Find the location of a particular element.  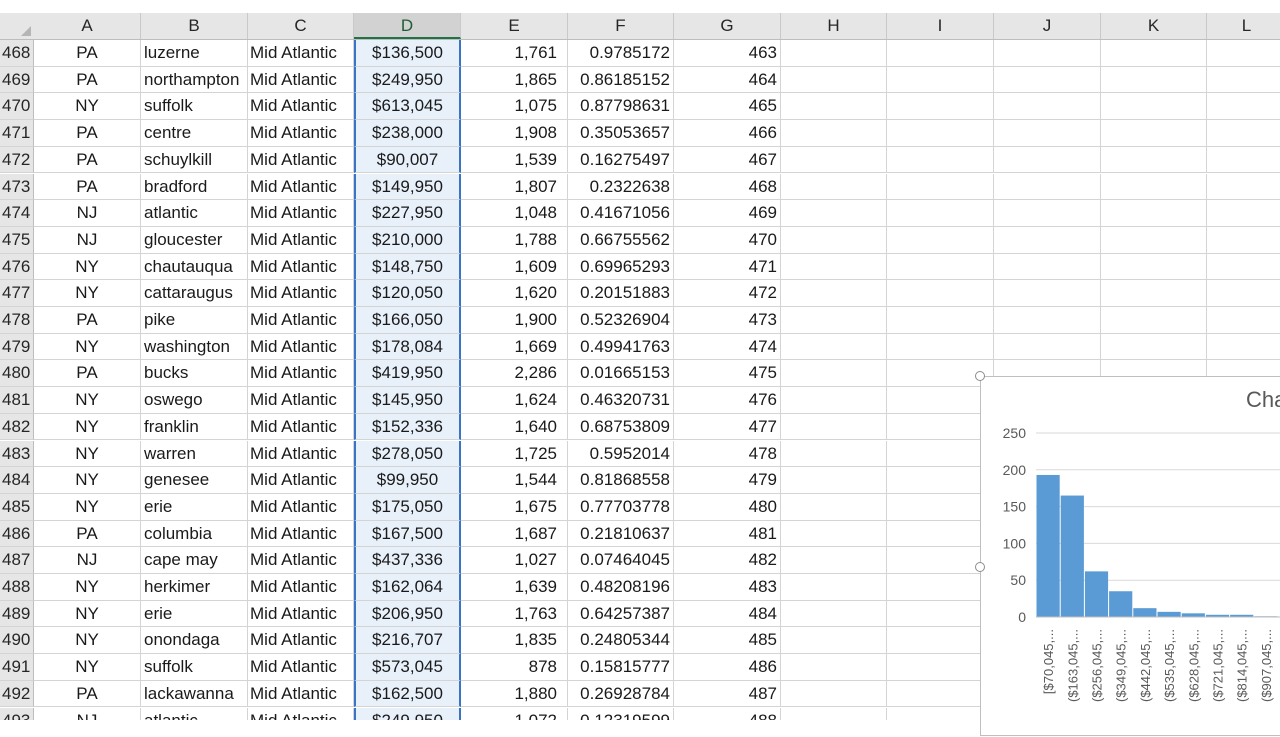

cell-g: 476 is located at coordinates (727, 400).